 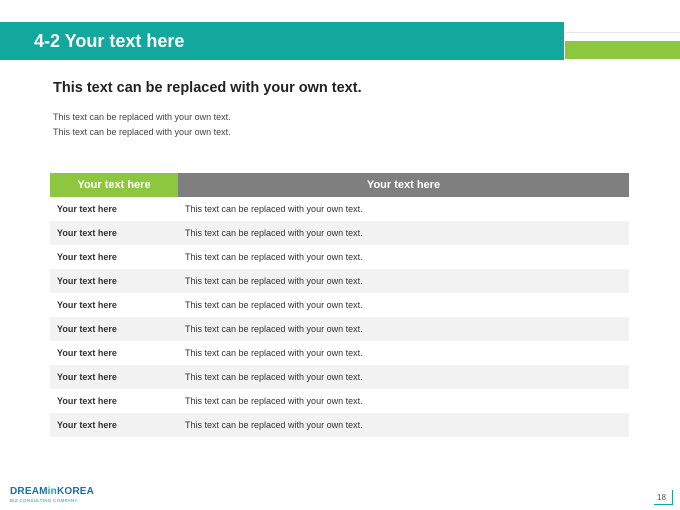 I want to click on logo-dream-text: DREAM, so click(x=29, y=491).